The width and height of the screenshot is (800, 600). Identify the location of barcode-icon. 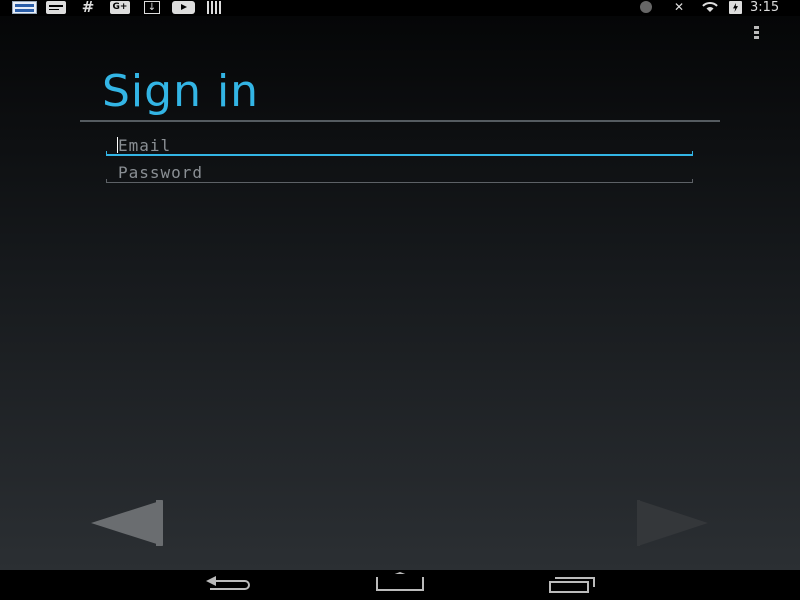
(215, 7).